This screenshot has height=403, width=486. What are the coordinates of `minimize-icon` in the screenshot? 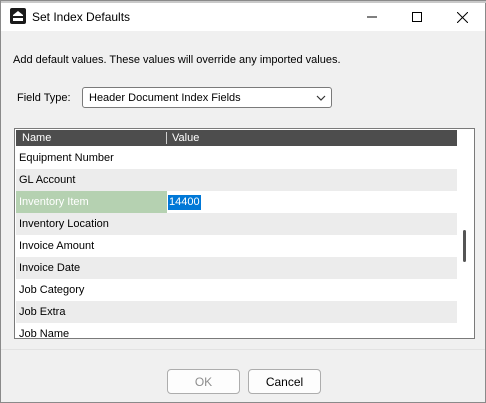 It's located at (372, 17).